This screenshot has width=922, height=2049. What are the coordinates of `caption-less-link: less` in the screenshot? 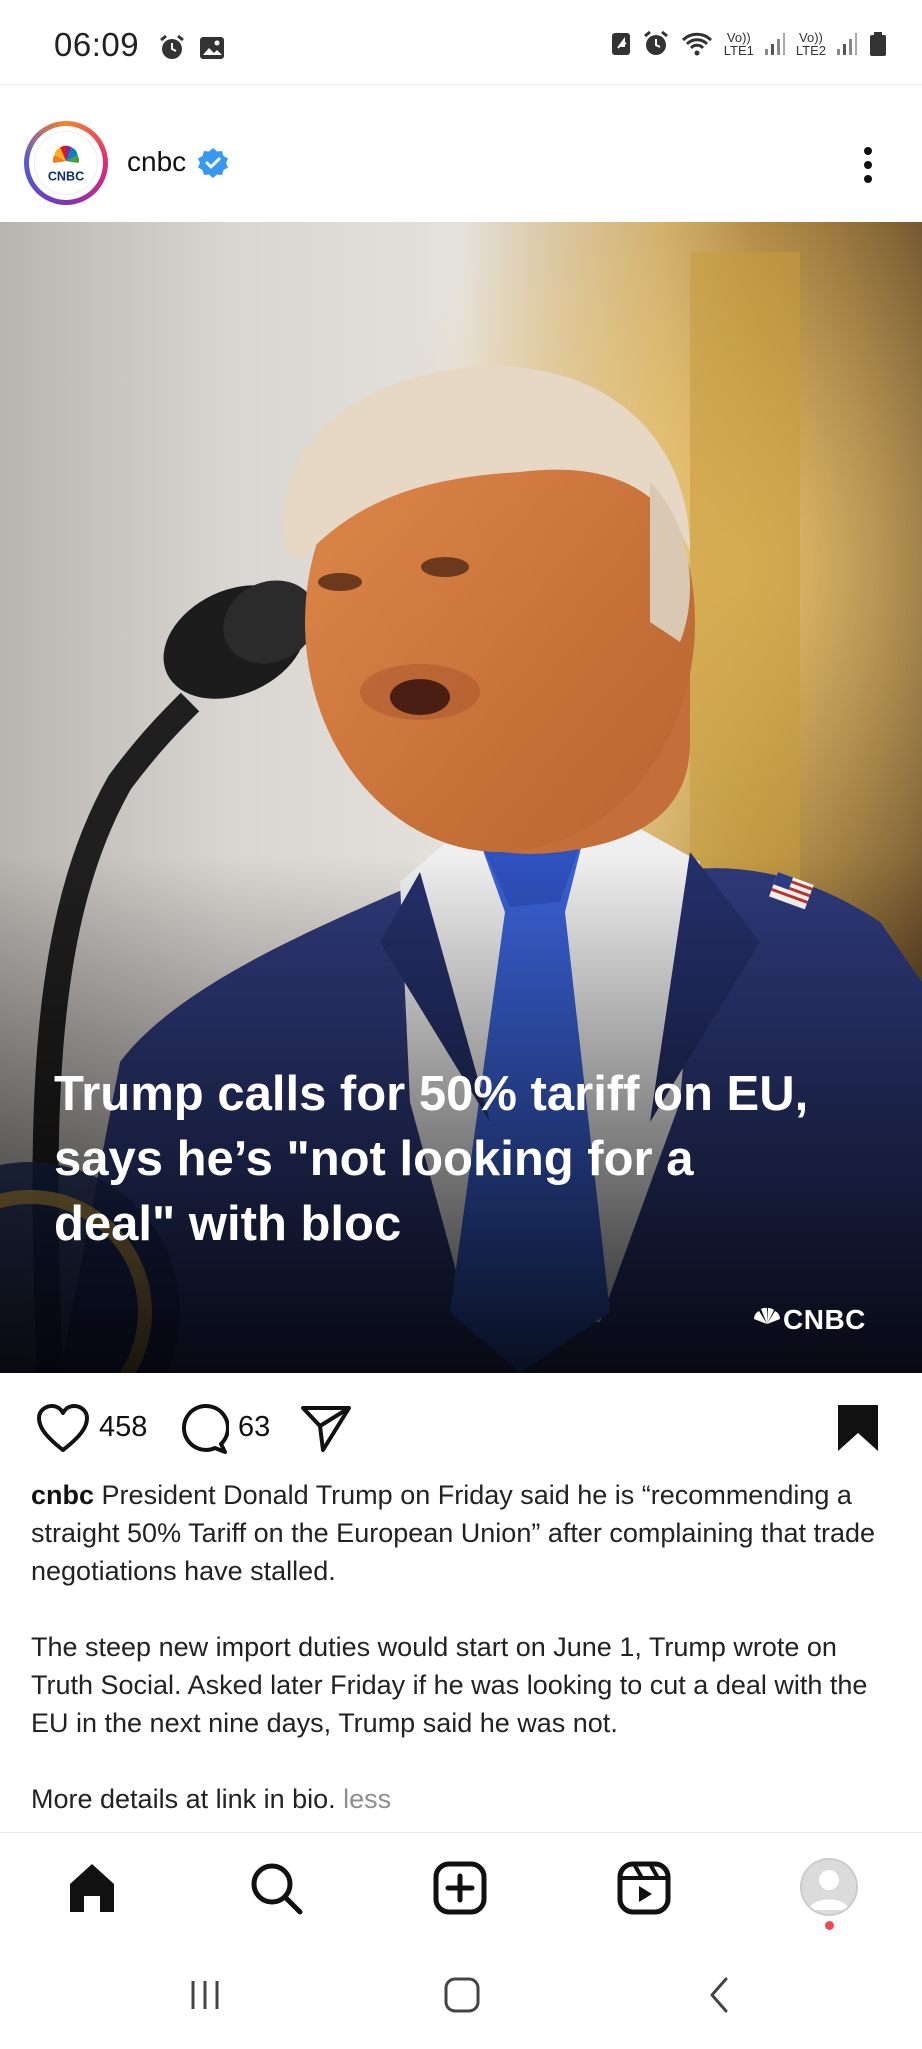 It's located at (367, 1799).